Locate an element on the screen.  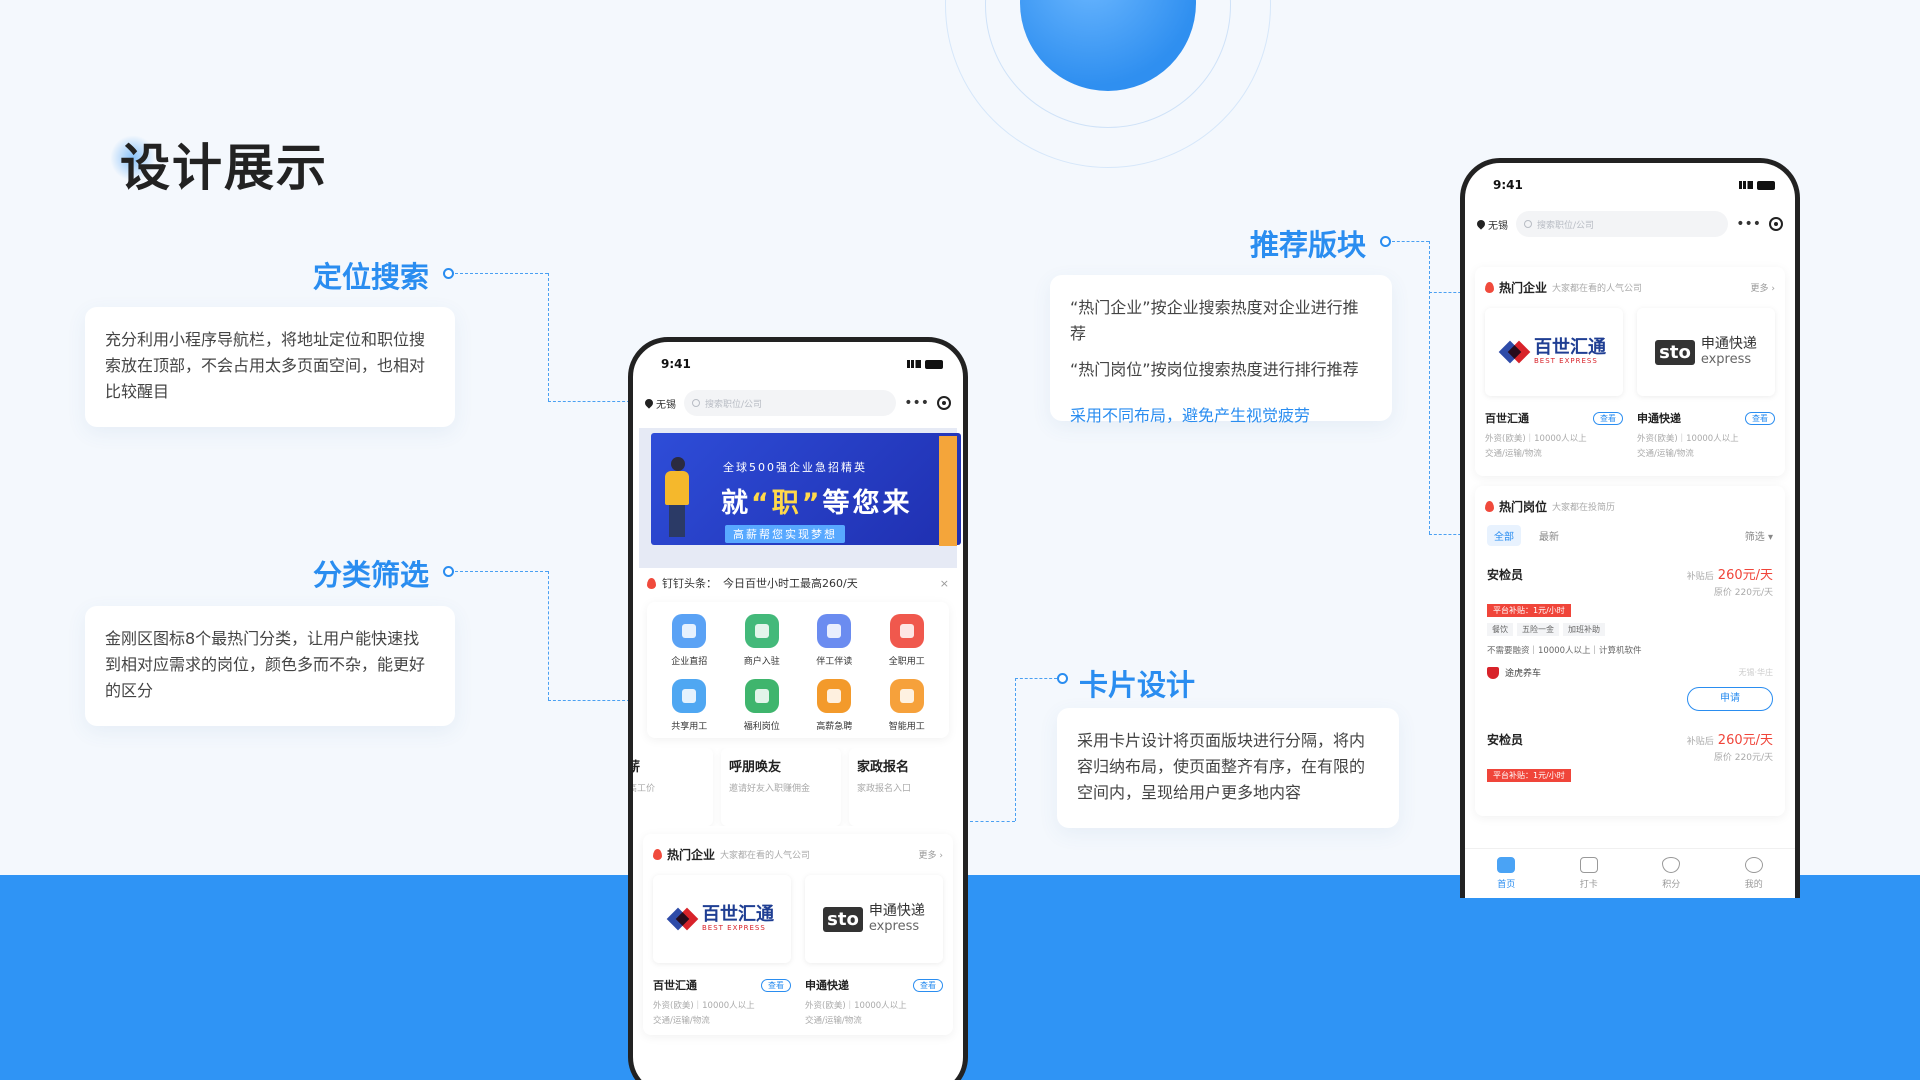
checkin-icon is located at coordinates (1588, 865).